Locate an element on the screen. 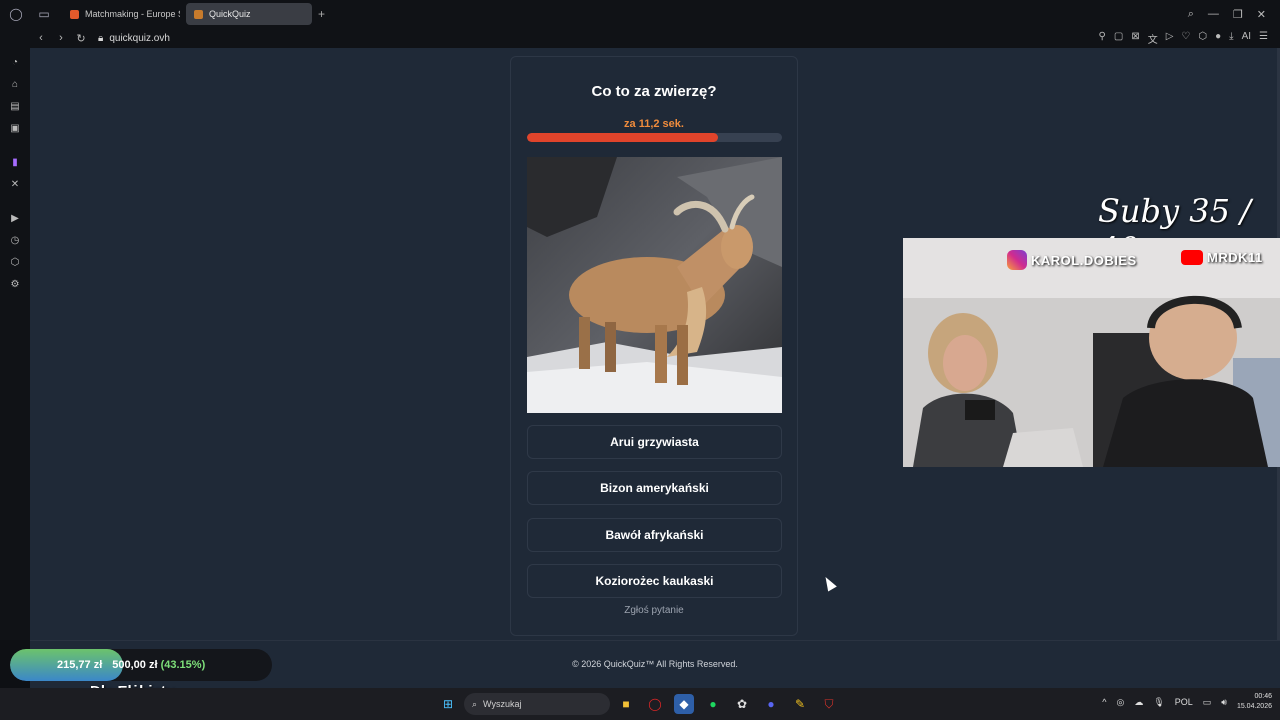 The height and width of the screenshot is (720, 1280). file-explorer-icon: ■ is located at coordinates (626, 704).